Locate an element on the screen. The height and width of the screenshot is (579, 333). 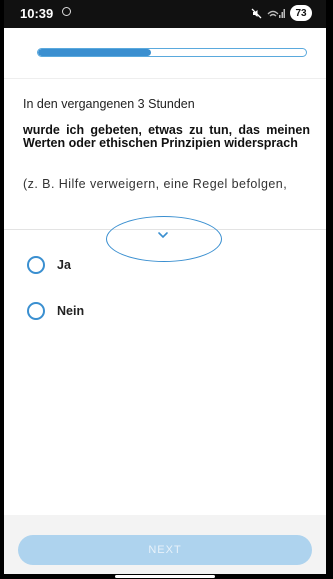
footer: NEXT is located at coordinates (165, 547).